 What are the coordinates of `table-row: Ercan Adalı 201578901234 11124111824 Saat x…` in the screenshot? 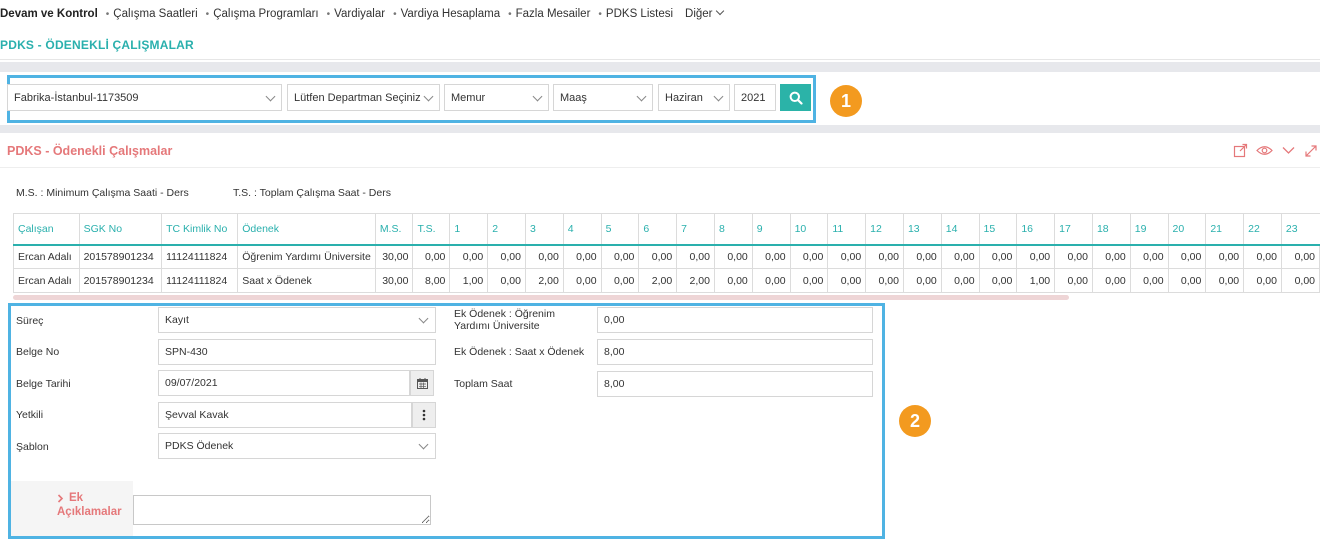 It's located at (666, 280).